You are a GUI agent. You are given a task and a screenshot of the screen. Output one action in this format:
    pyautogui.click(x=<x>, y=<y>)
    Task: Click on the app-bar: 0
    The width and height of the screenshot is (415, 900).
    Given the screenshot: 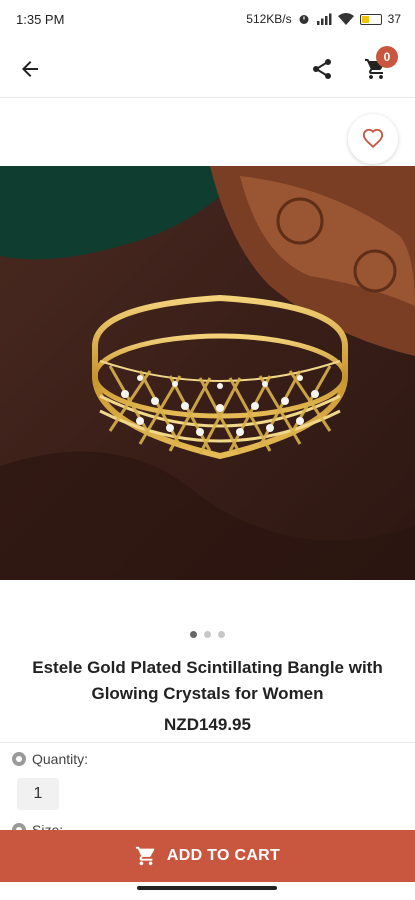 What is the action you would take?
    pyautogui.click(x=207, y=68)
    